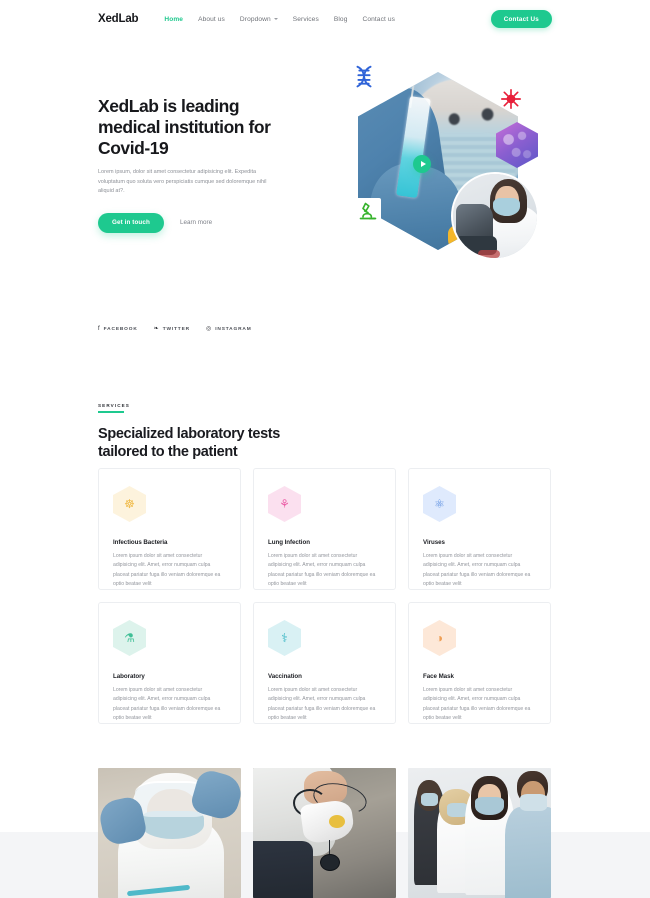 Image resolution: width=650 pixels, height=898 pixels. I want to click on social-link-instagram-label: Instagram, so click(233, 329).